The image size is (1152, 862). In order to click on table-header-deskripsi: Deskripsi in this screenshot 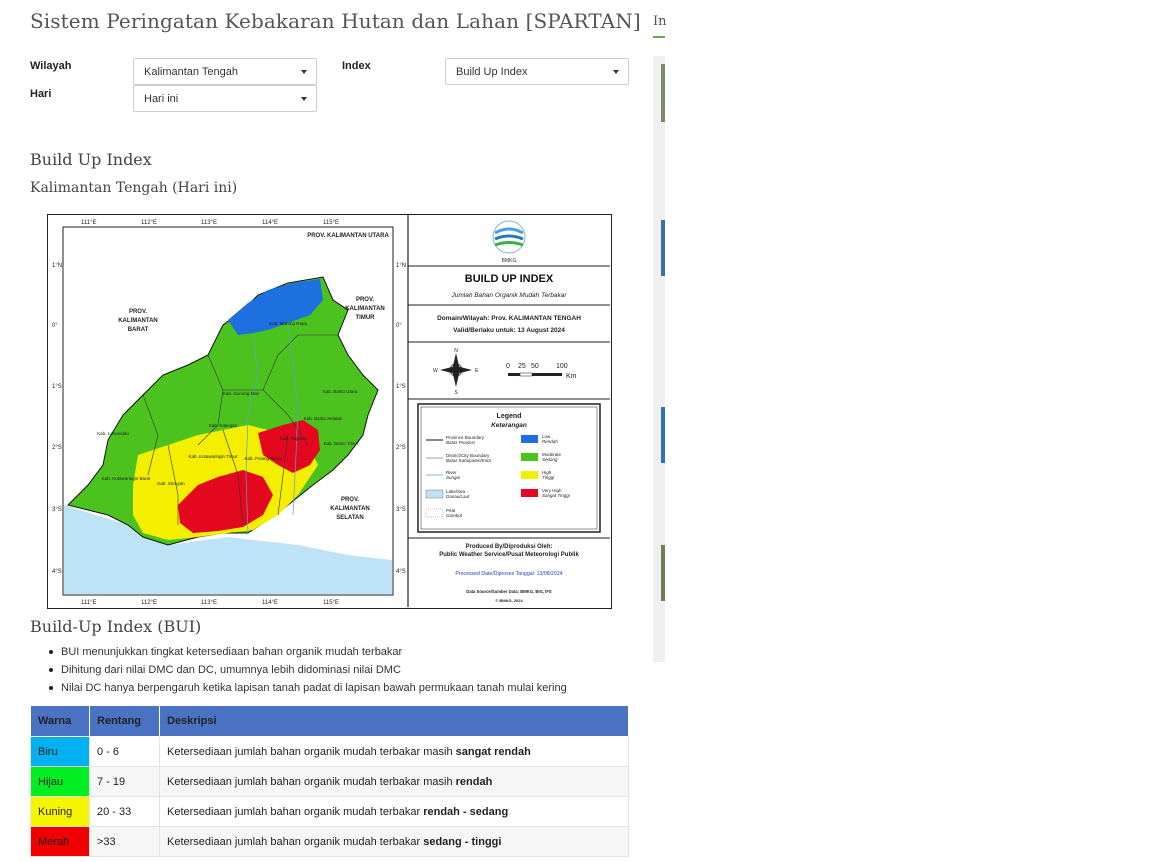, I will do `click(394, 721)`.